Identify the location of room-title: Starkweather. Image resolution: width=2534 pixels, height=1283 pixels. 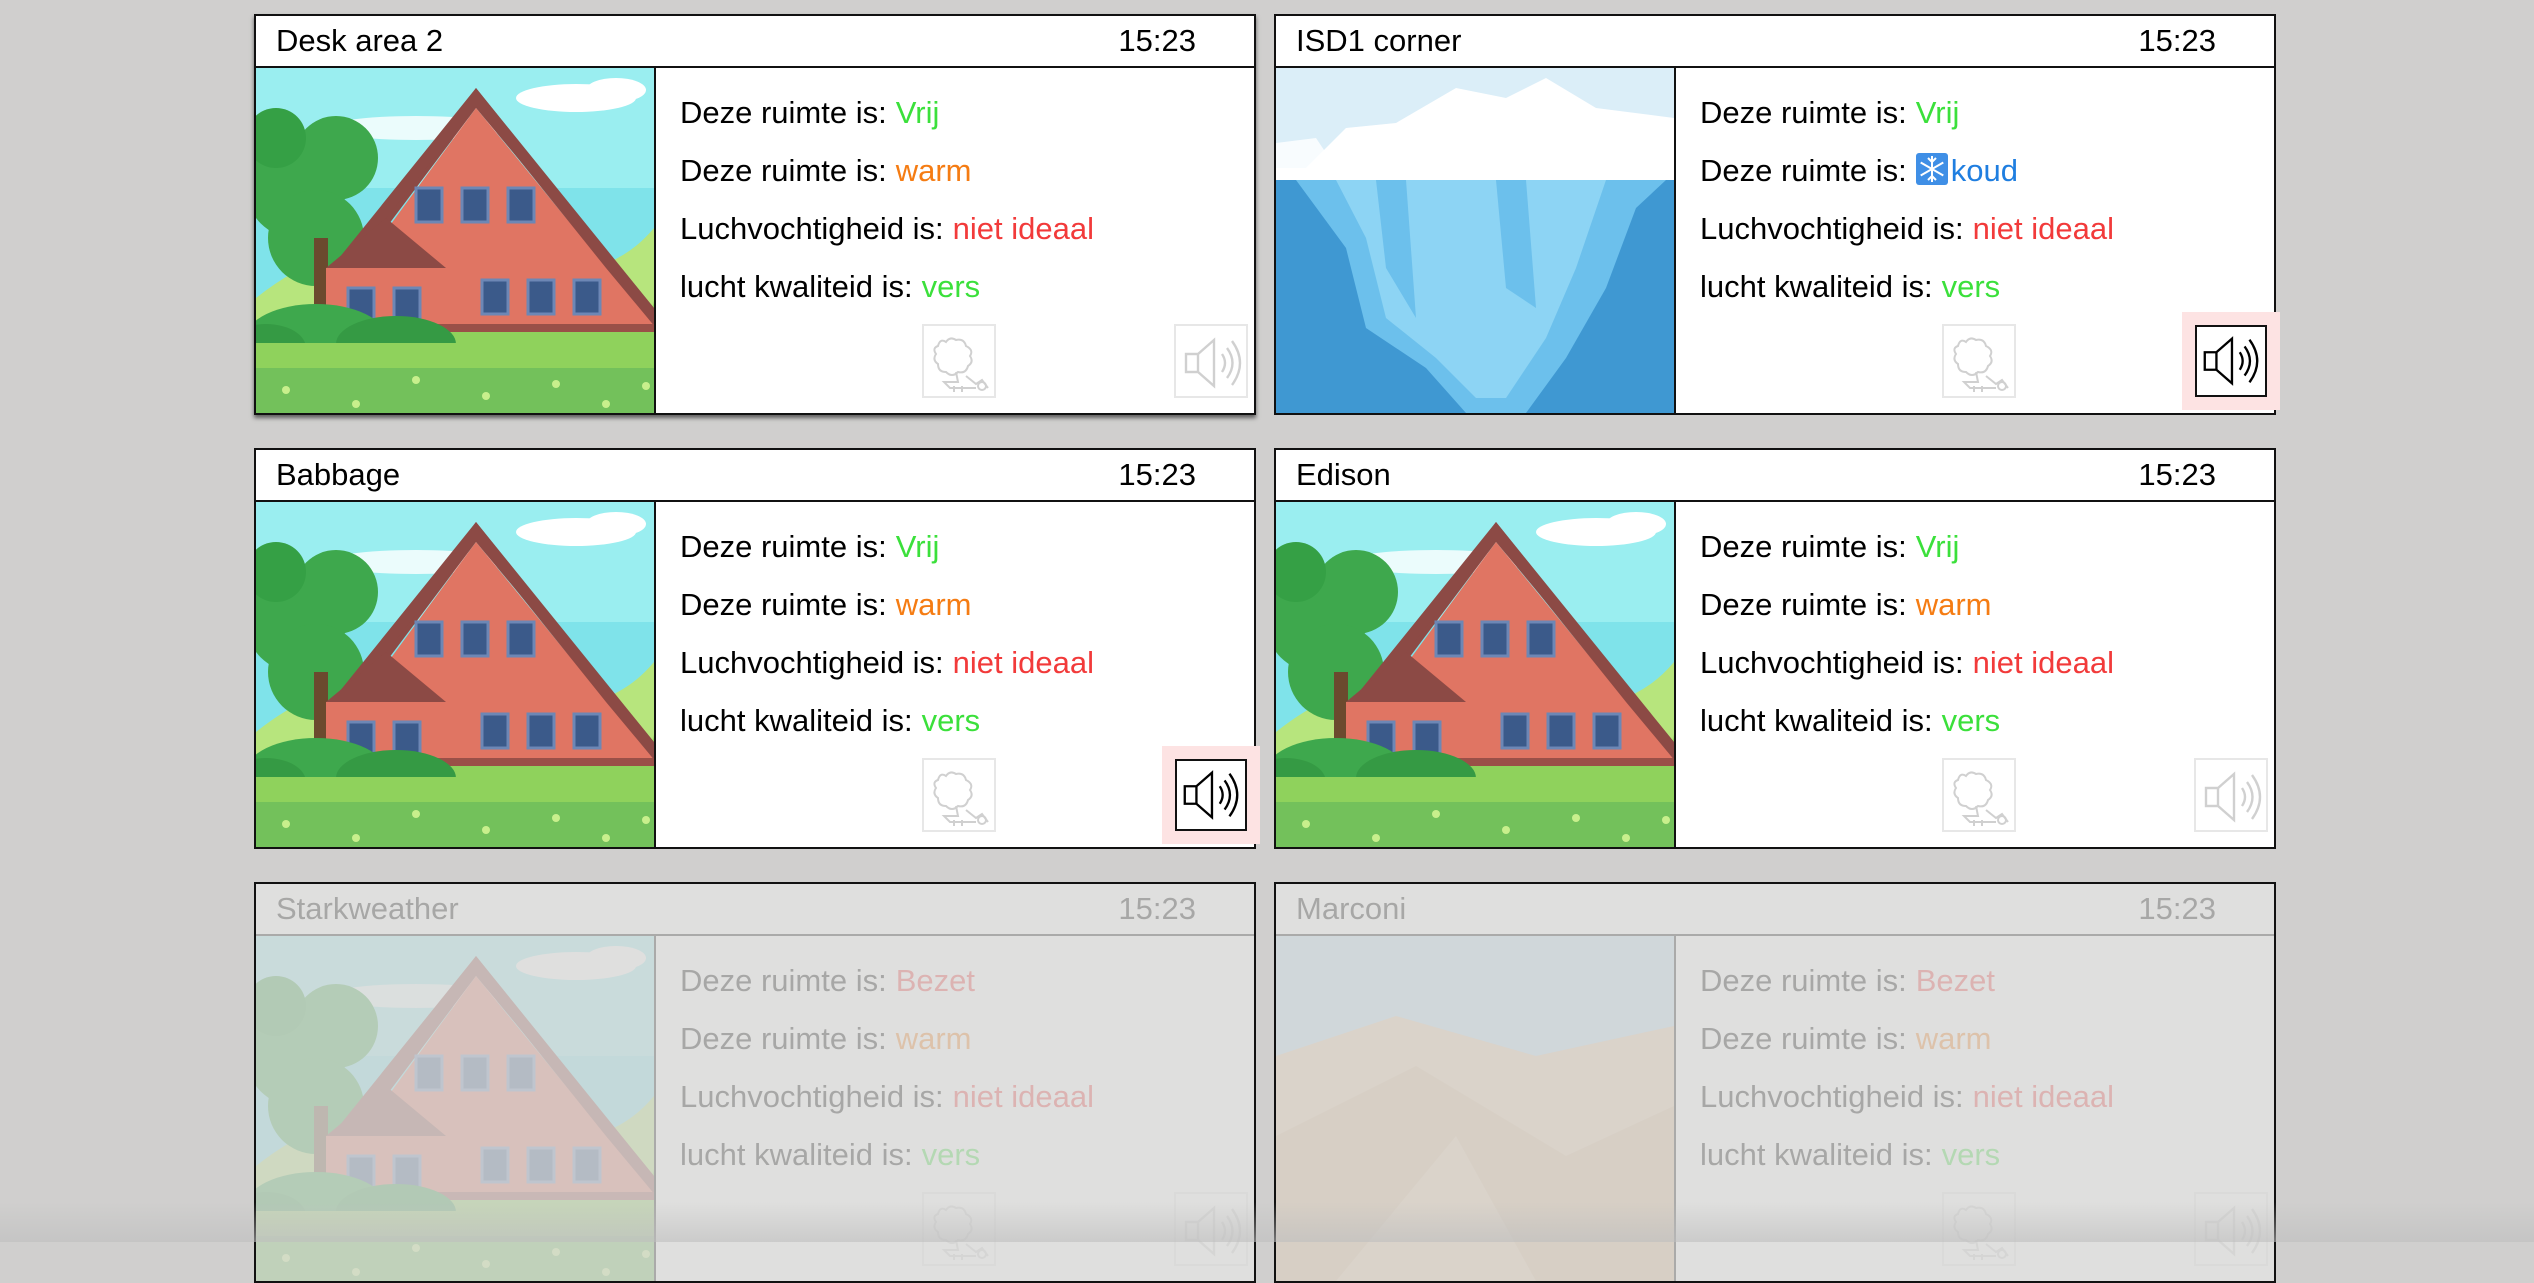
(367, 908).